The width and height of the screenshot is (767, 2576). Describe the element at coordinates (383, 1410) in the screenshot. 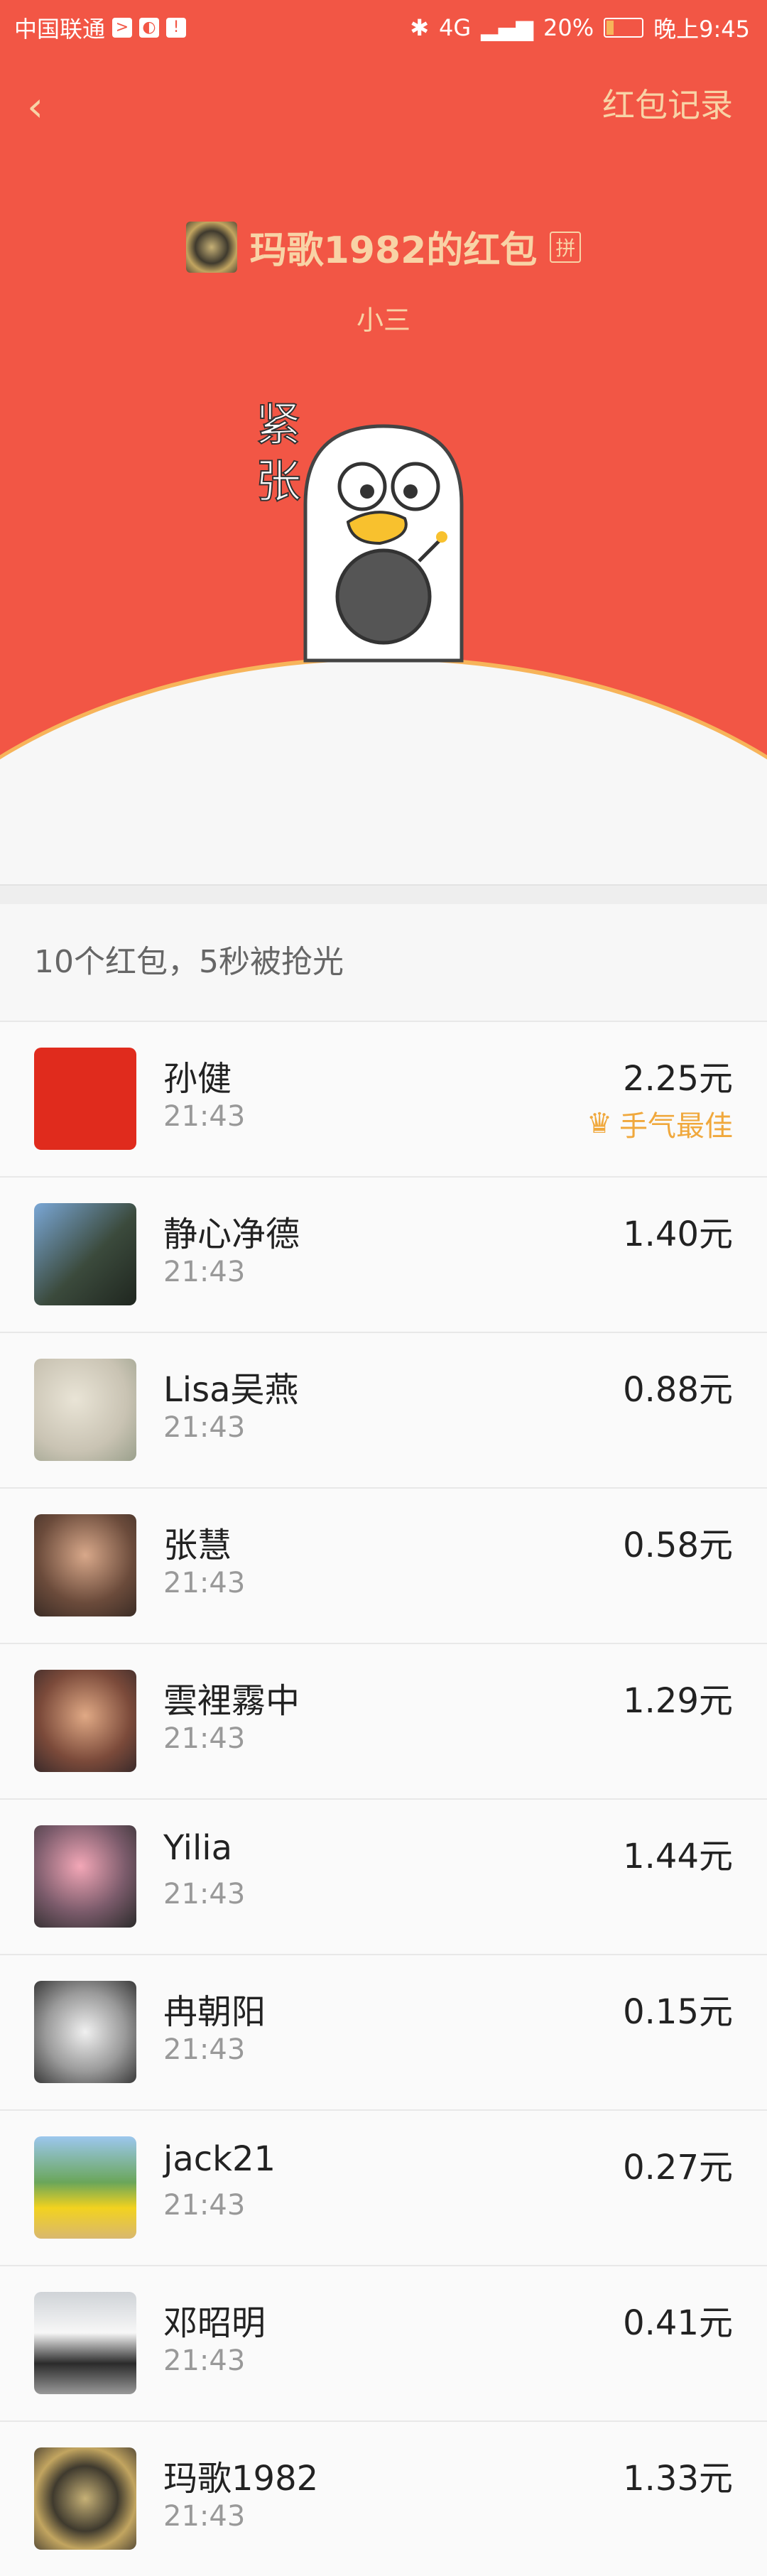

I see `recipient-row: Lisa吴燕 21:43 0.88元` at that location.